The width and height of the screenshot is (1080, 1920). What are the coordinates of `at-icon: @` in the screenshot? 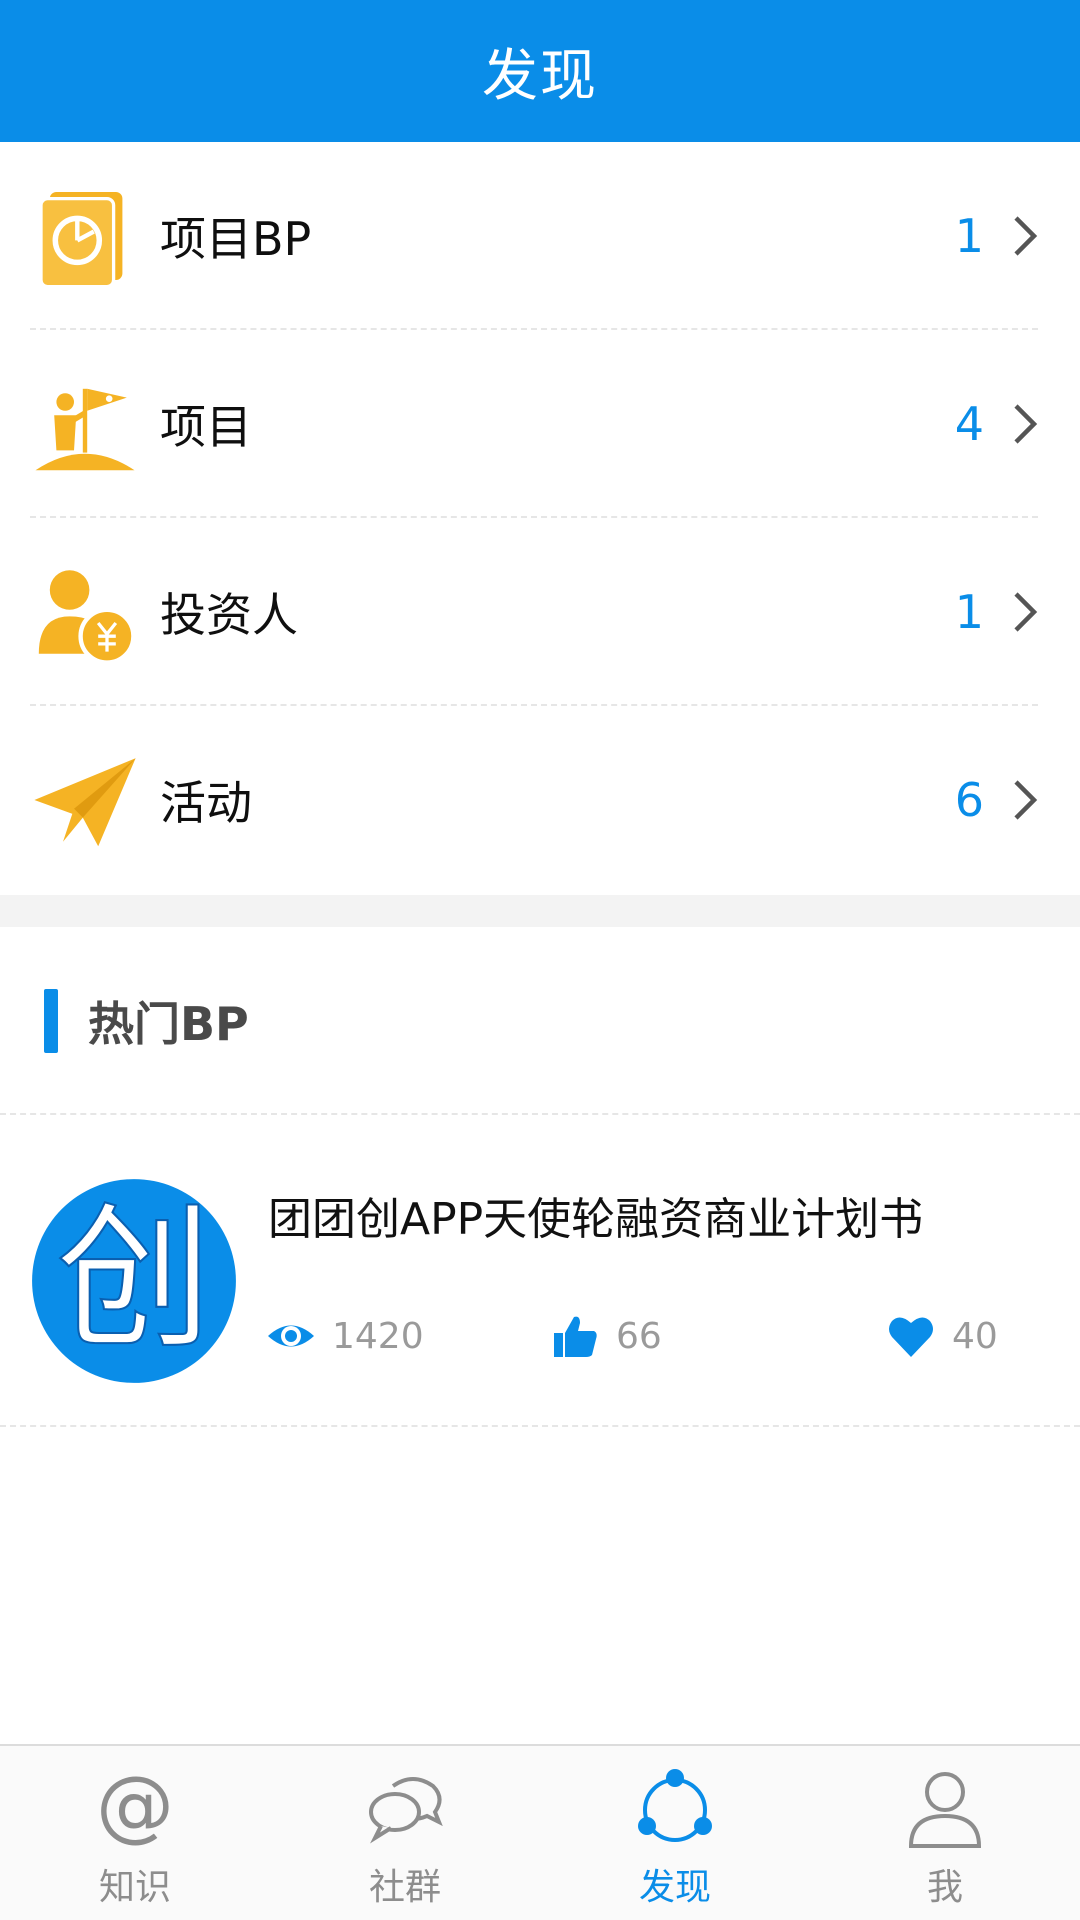 It's located at (135, 1806).